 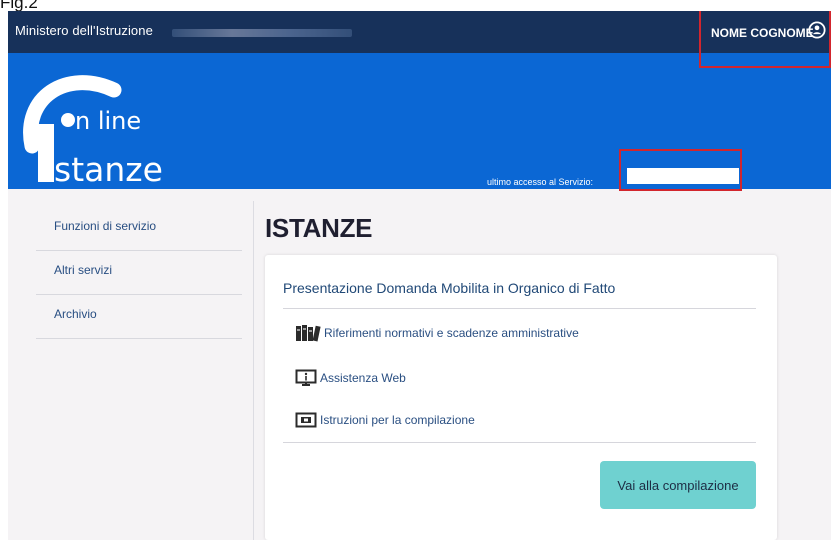 I want to click on sidebar-item-funzioni-di-servizio: Funzioni di servizio, so click(x=139, y=229).